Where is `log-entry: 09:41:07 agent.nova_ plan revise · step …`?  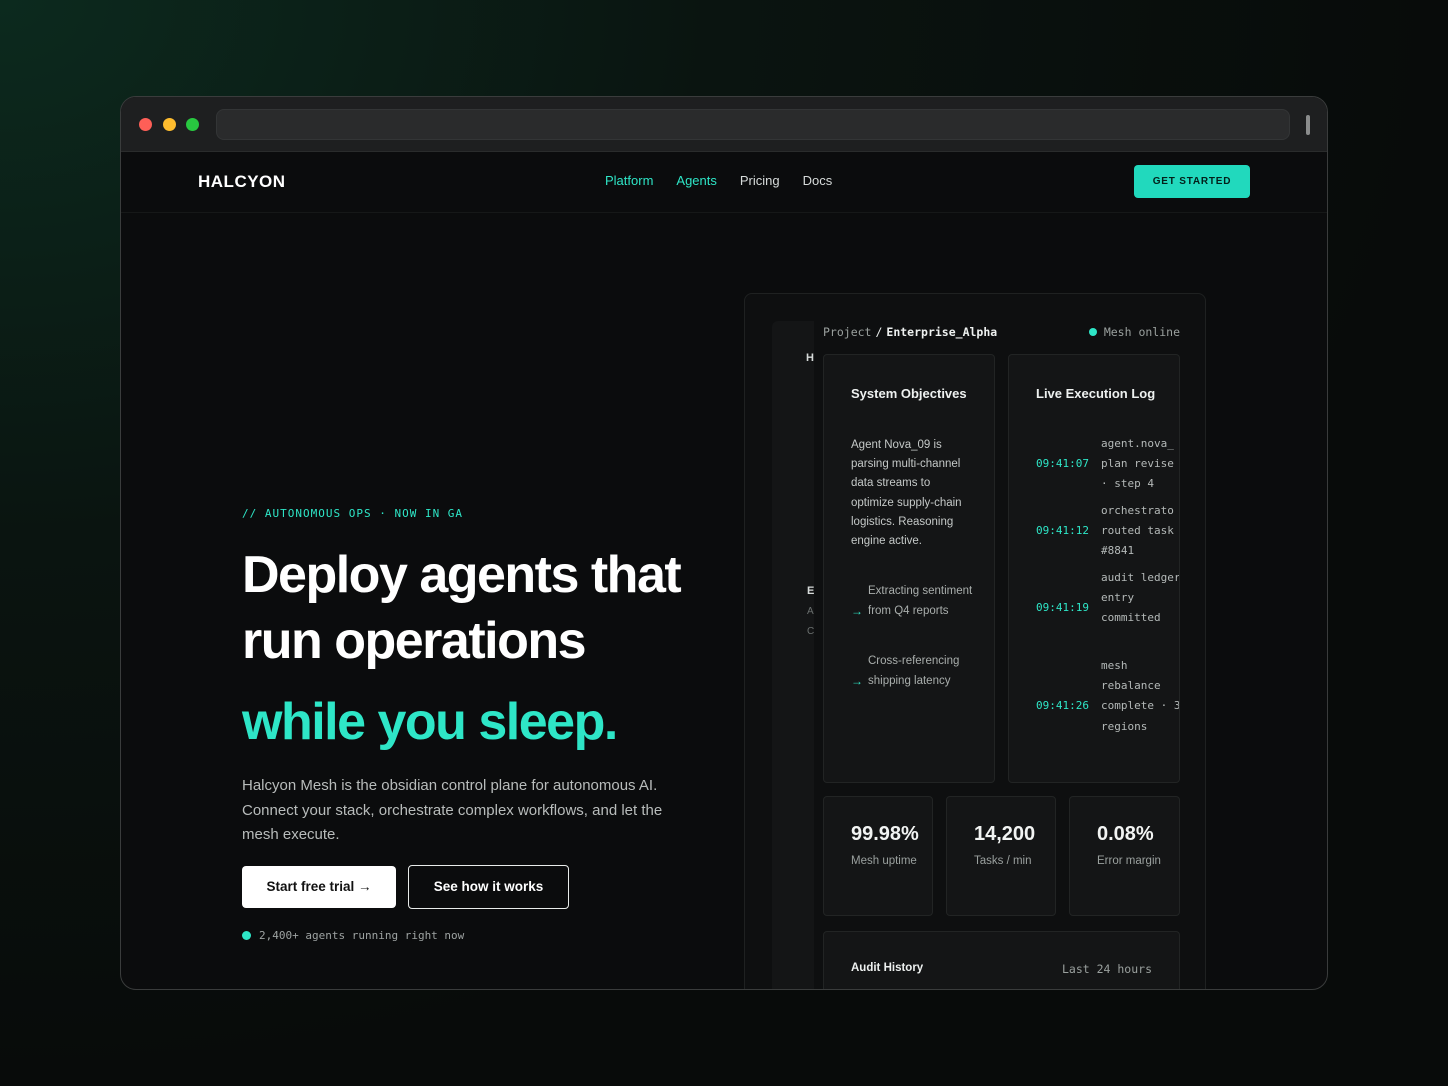
log-entry: 09:41:07 agent.nova_ plan revise · step … is located at coordinates (1107, 464).